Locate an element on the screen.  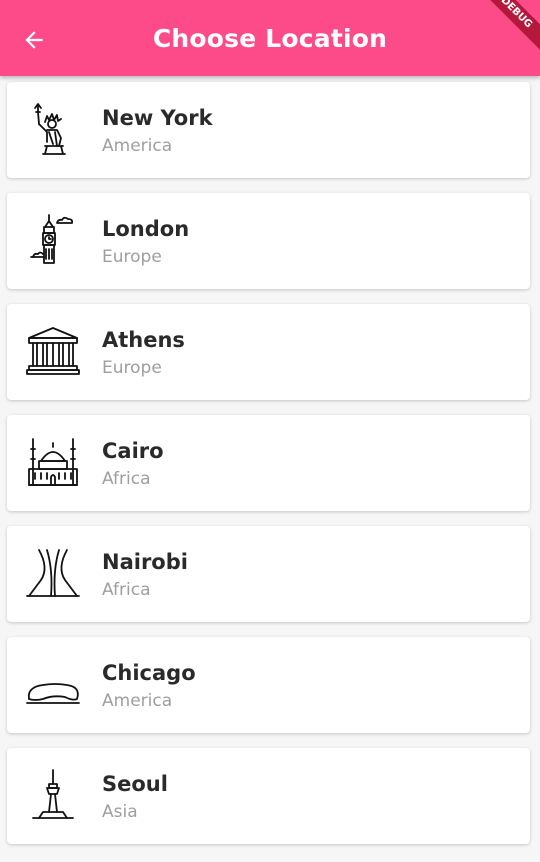
page-title: Choose Location is located at coordinates (270, 38).